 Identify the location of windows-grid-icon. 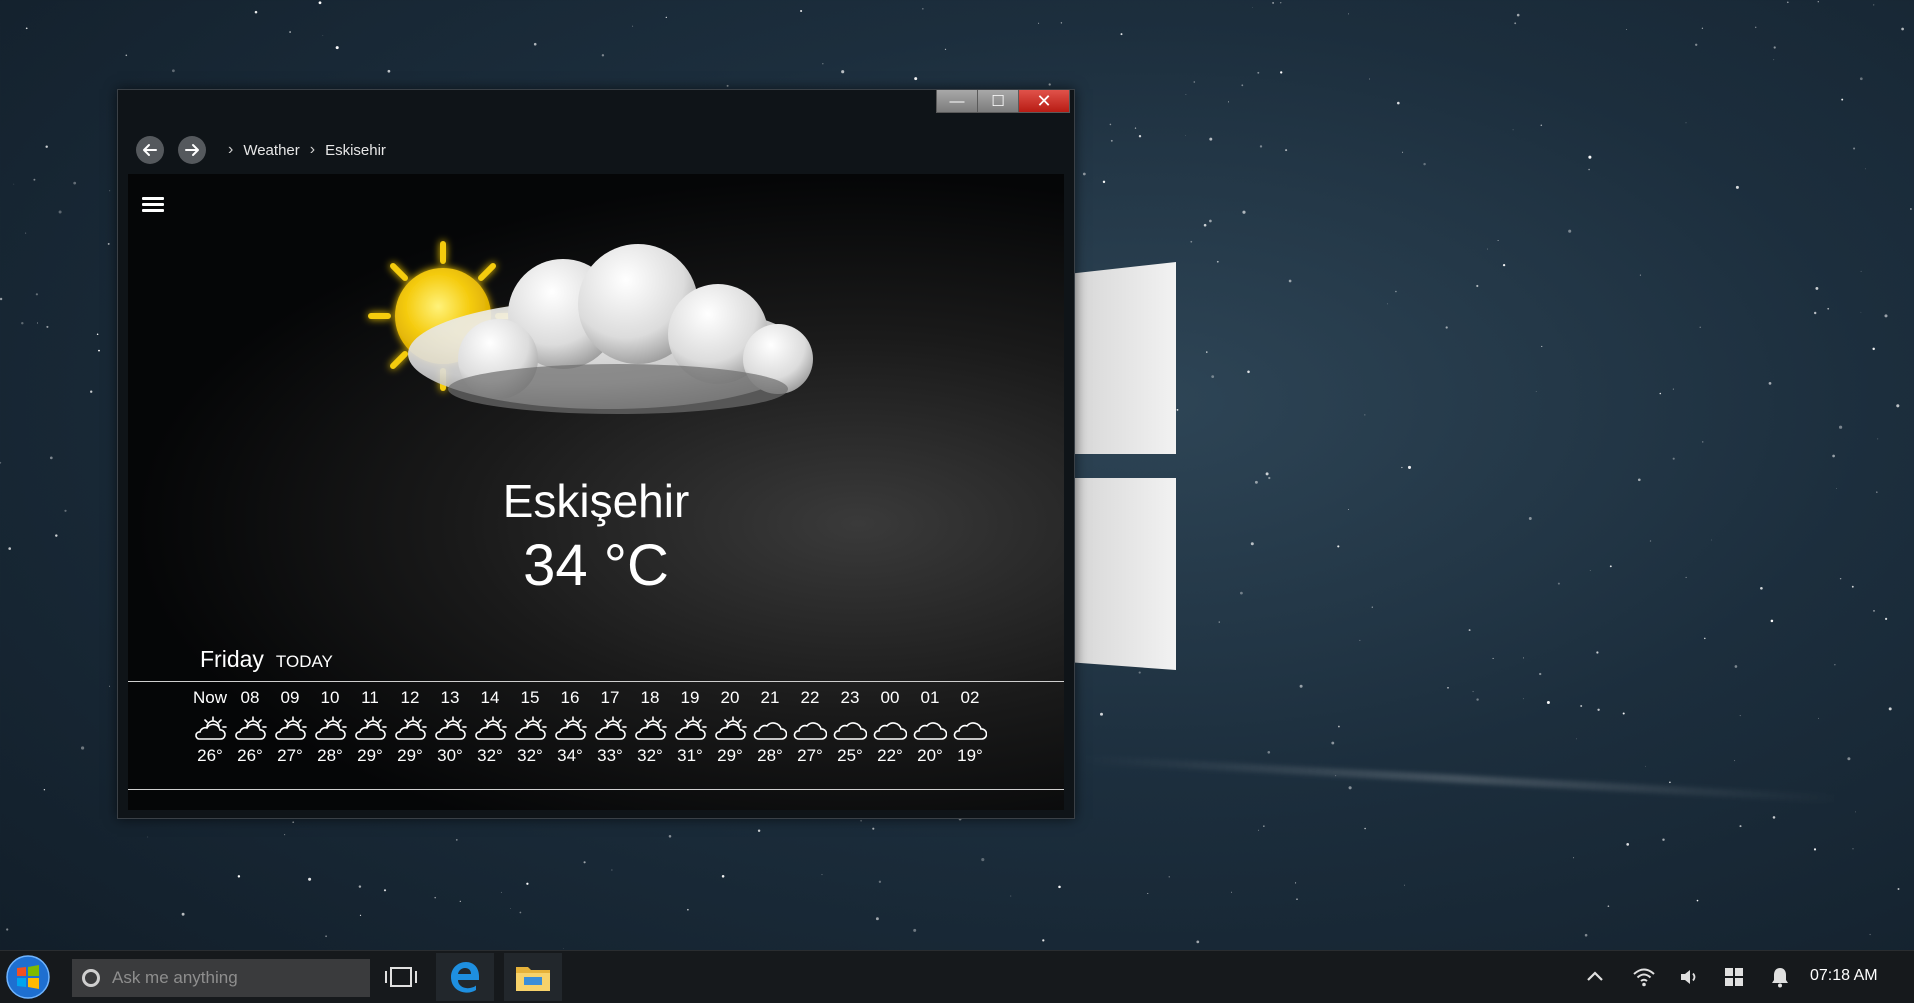
(1734, 977).